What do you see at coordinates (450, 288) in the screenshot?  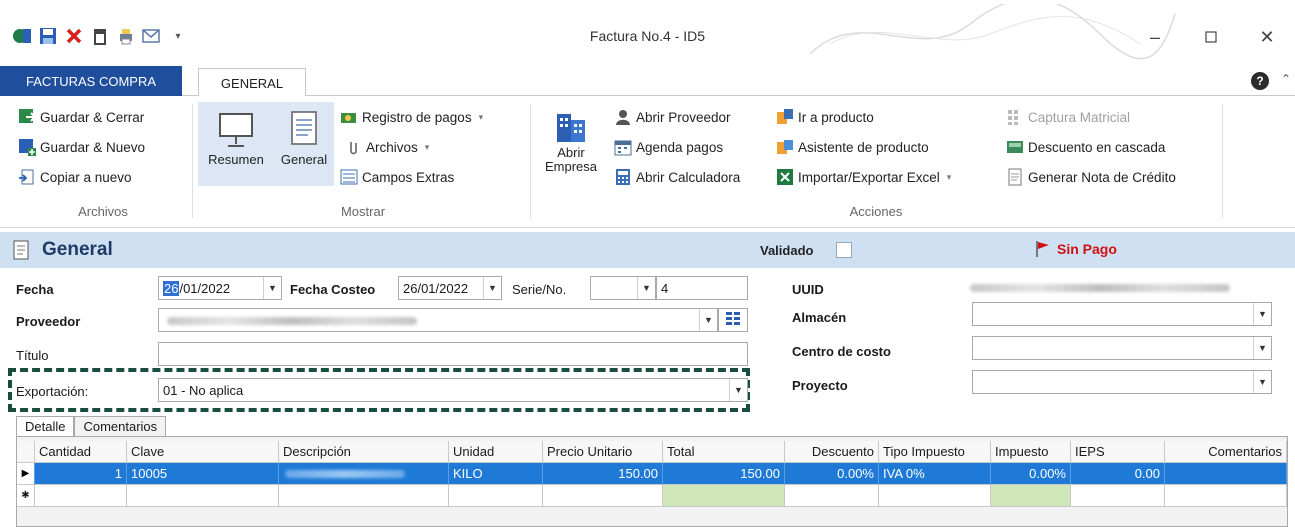 I see `fecha-costeo-field: 26/01/2022 ▼` at bounding box center [450, 288].